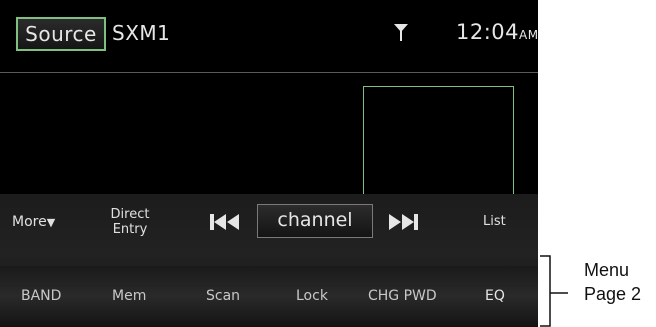  I want to click on direct-entry-button: Direct Entry, so click(130, 222).